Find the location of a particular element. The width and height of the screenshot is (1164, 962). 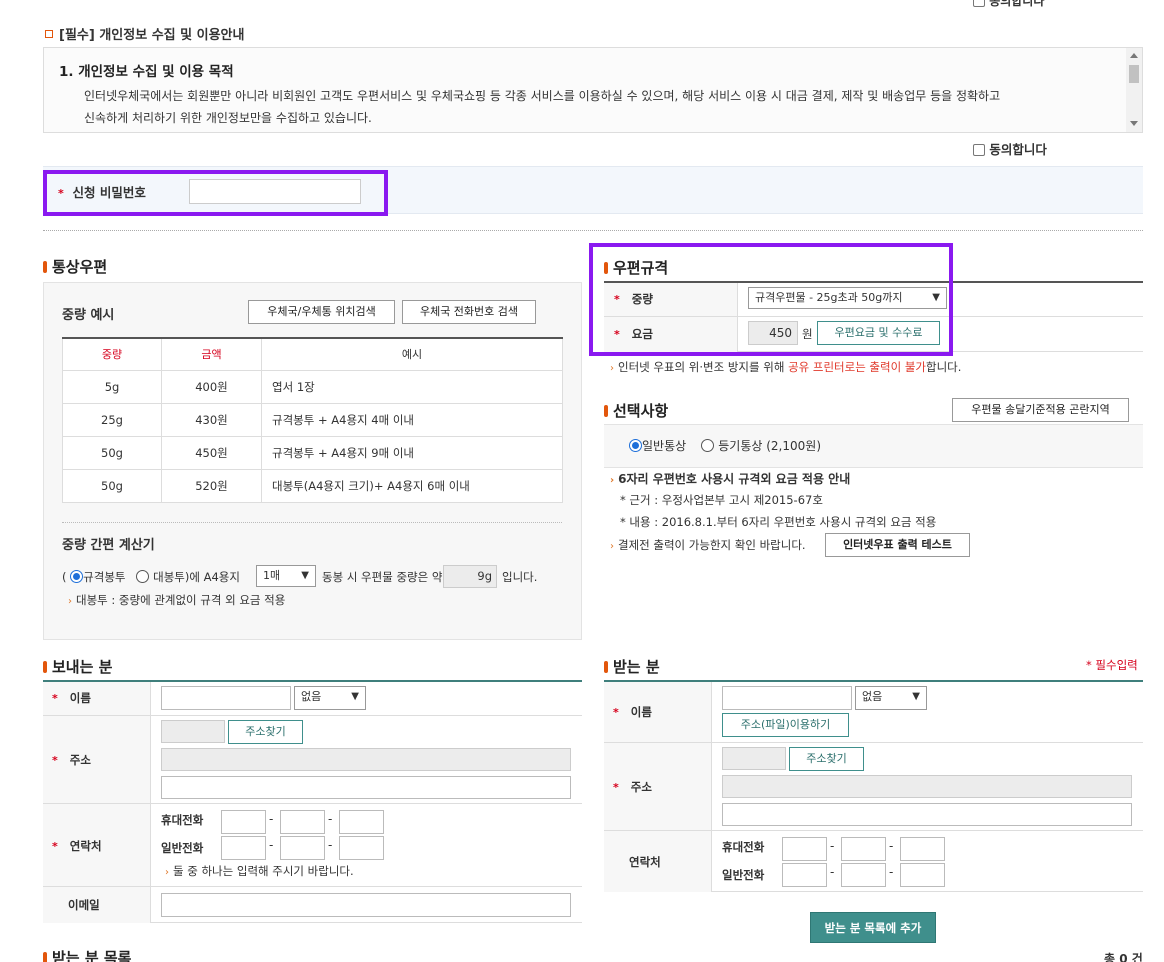

square-bullet-icon is located at coordinates (49, 34).